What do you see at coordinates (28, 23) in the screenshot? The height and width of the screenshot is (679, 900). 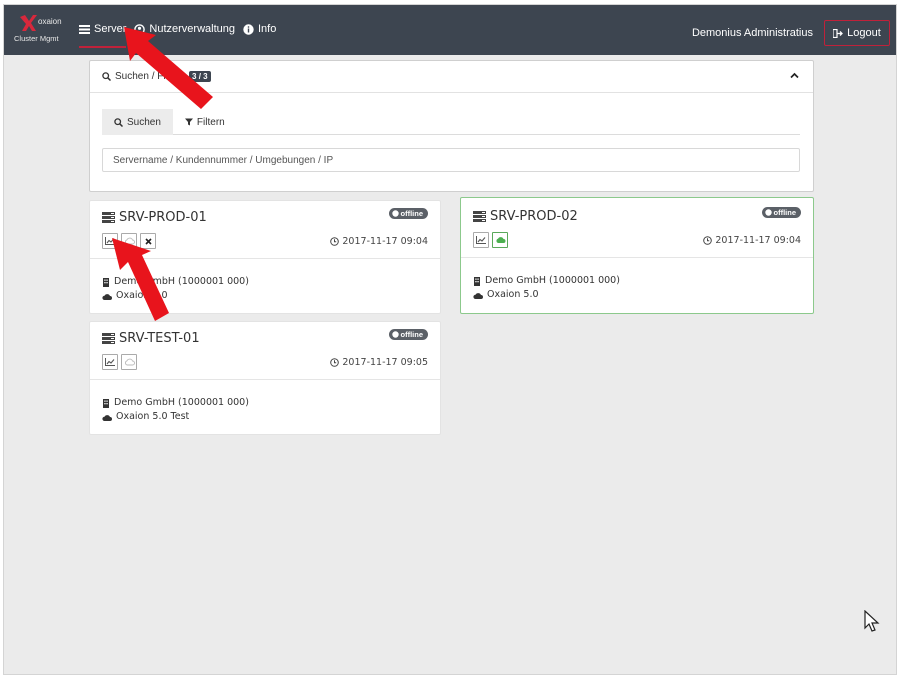 I see `oxaion-logo-icon` at bounding box center [28, 23].